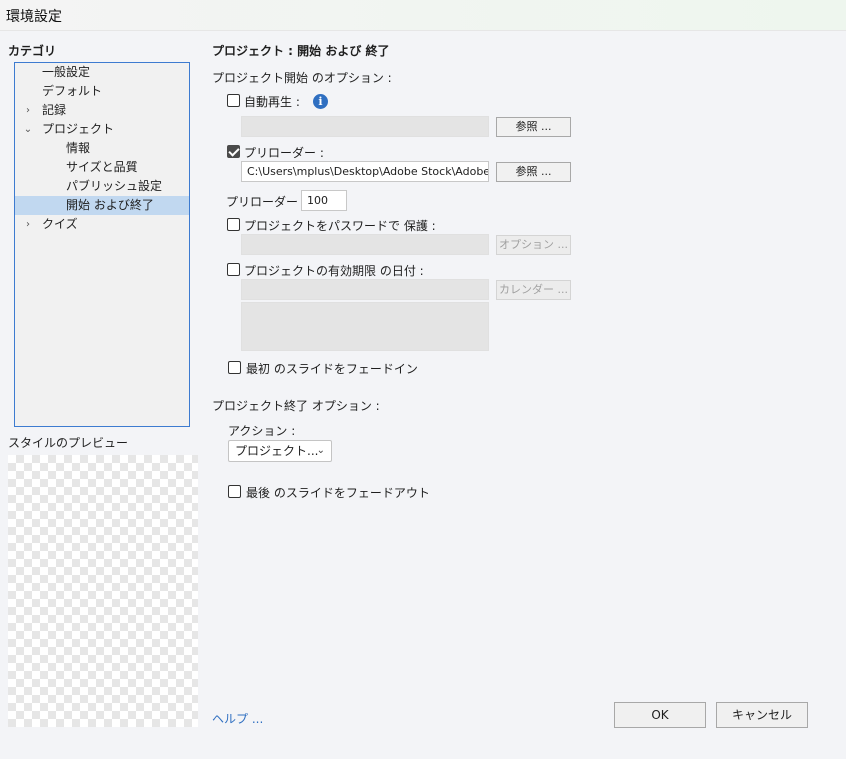 This screenshot has height=759, width=846. What do you see at coordinates (302, 78) in the screenshot?
I see `start-options-label: プロジェクト開始 のオプション :` at bounding box center [302, 78].